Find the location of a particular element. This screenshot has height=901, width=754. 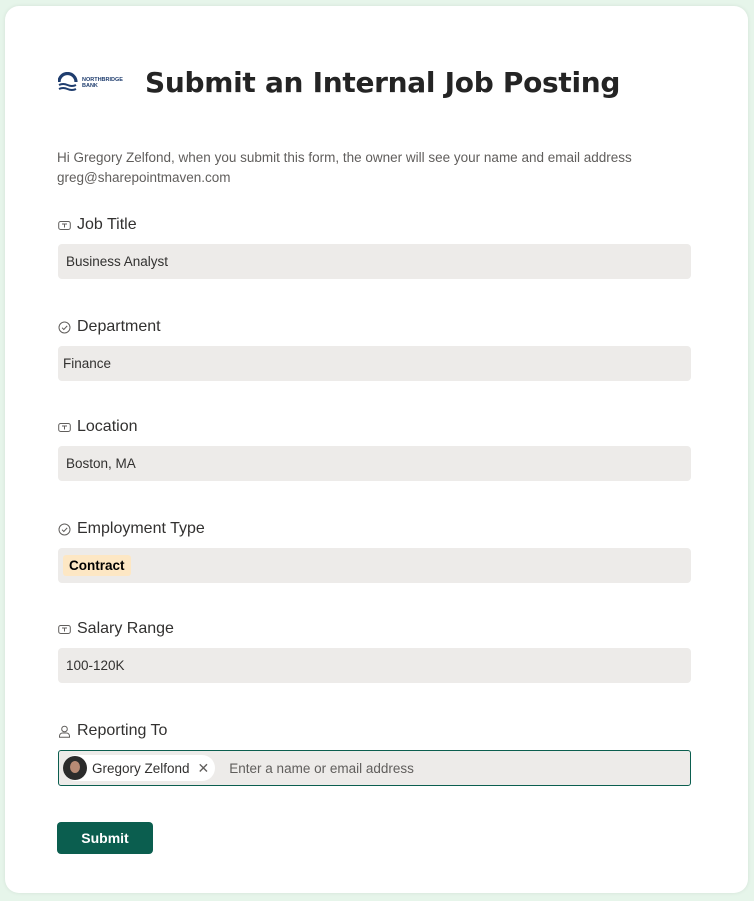

persona-name: Gregory Zelfond is located at coordinates (141, 768).